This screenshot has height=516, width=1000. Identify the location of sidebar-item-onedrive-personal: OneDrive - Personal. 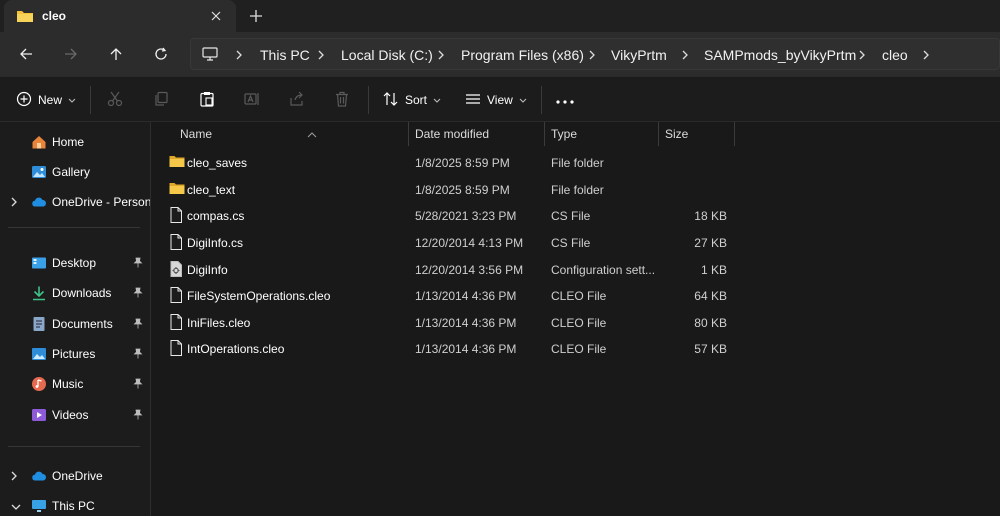
(75, 202).